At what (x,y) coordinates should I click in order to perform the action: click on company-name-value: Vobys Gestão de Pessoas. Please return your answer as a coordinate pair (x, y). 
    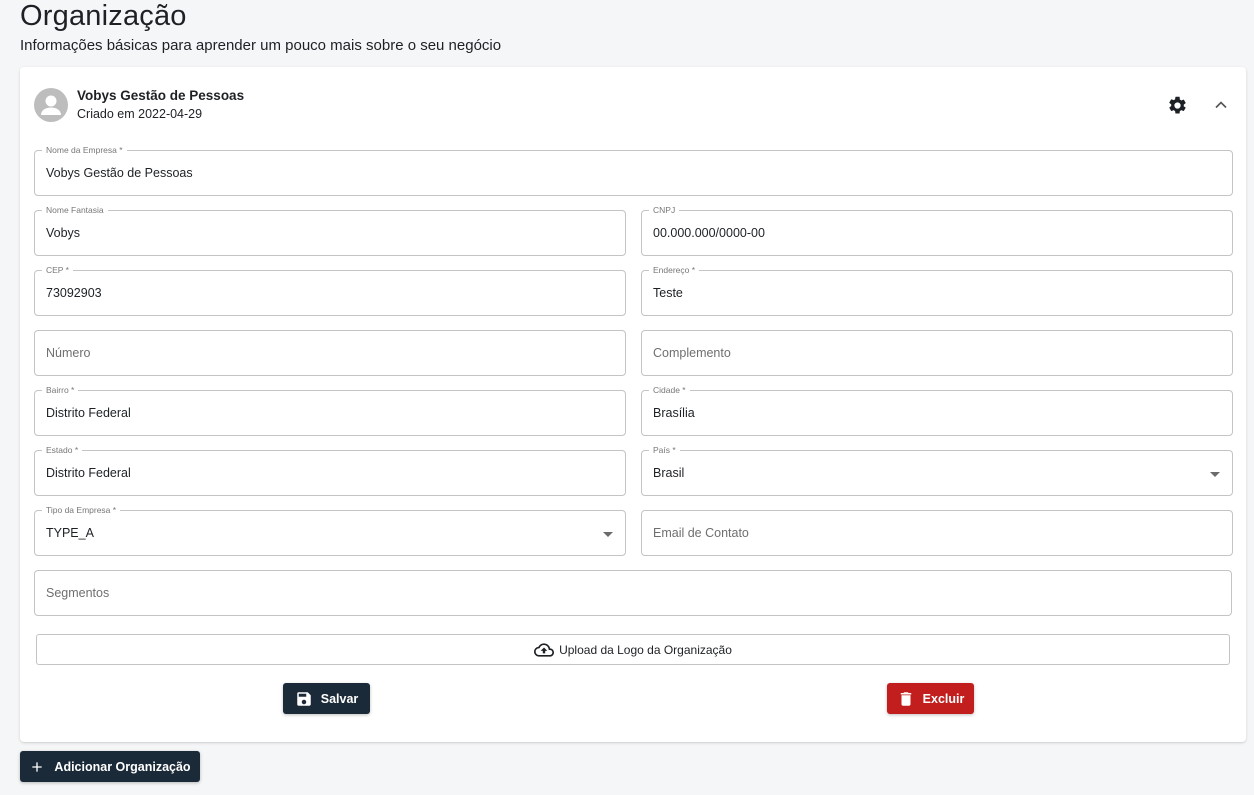
    Looking at the image, I should click on (119, 173).